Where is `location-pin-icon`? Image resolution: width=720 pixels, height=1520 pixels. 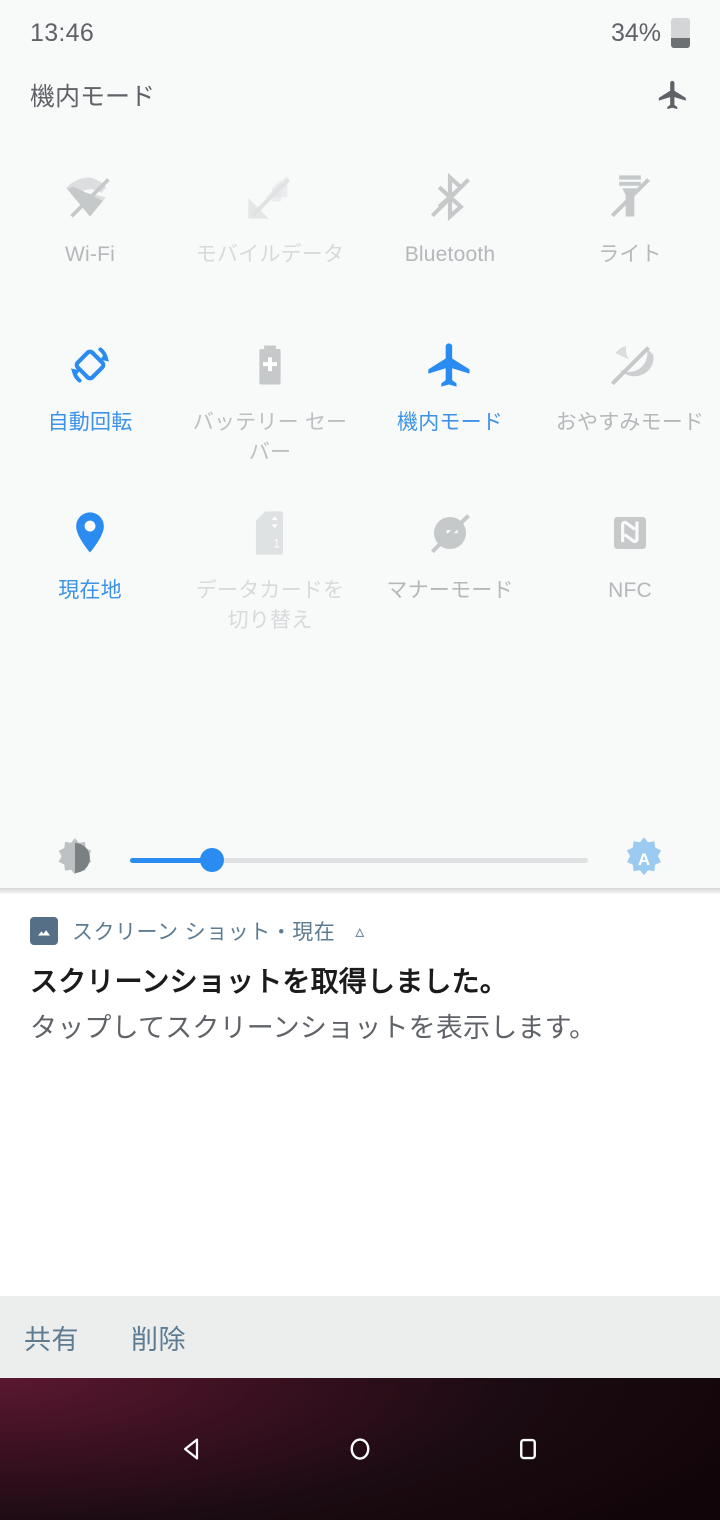 location-pin-icon is located at coordinates (90, 533).